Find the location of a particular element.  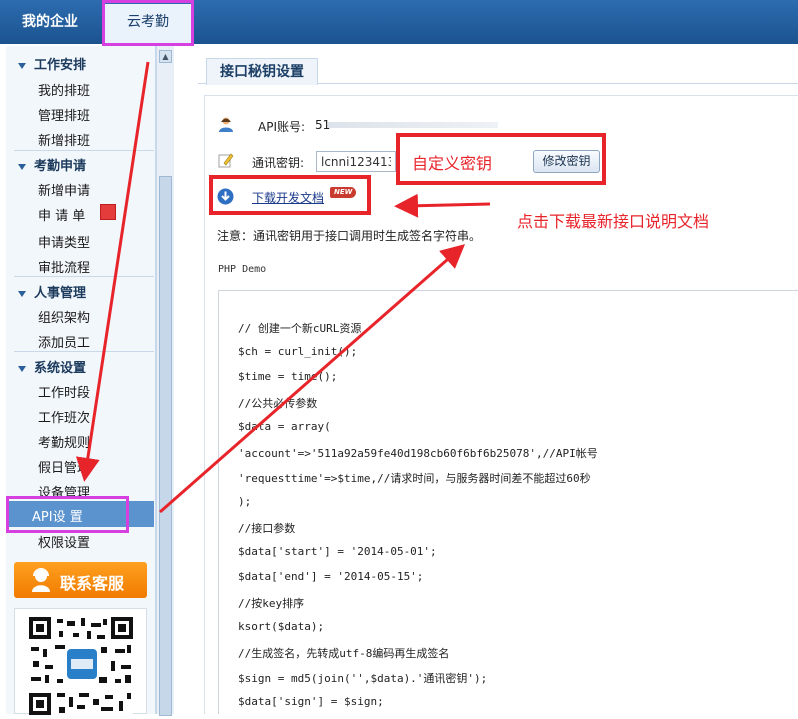

contact-service-button: 联系客服 is located at coordinates (80, 580).